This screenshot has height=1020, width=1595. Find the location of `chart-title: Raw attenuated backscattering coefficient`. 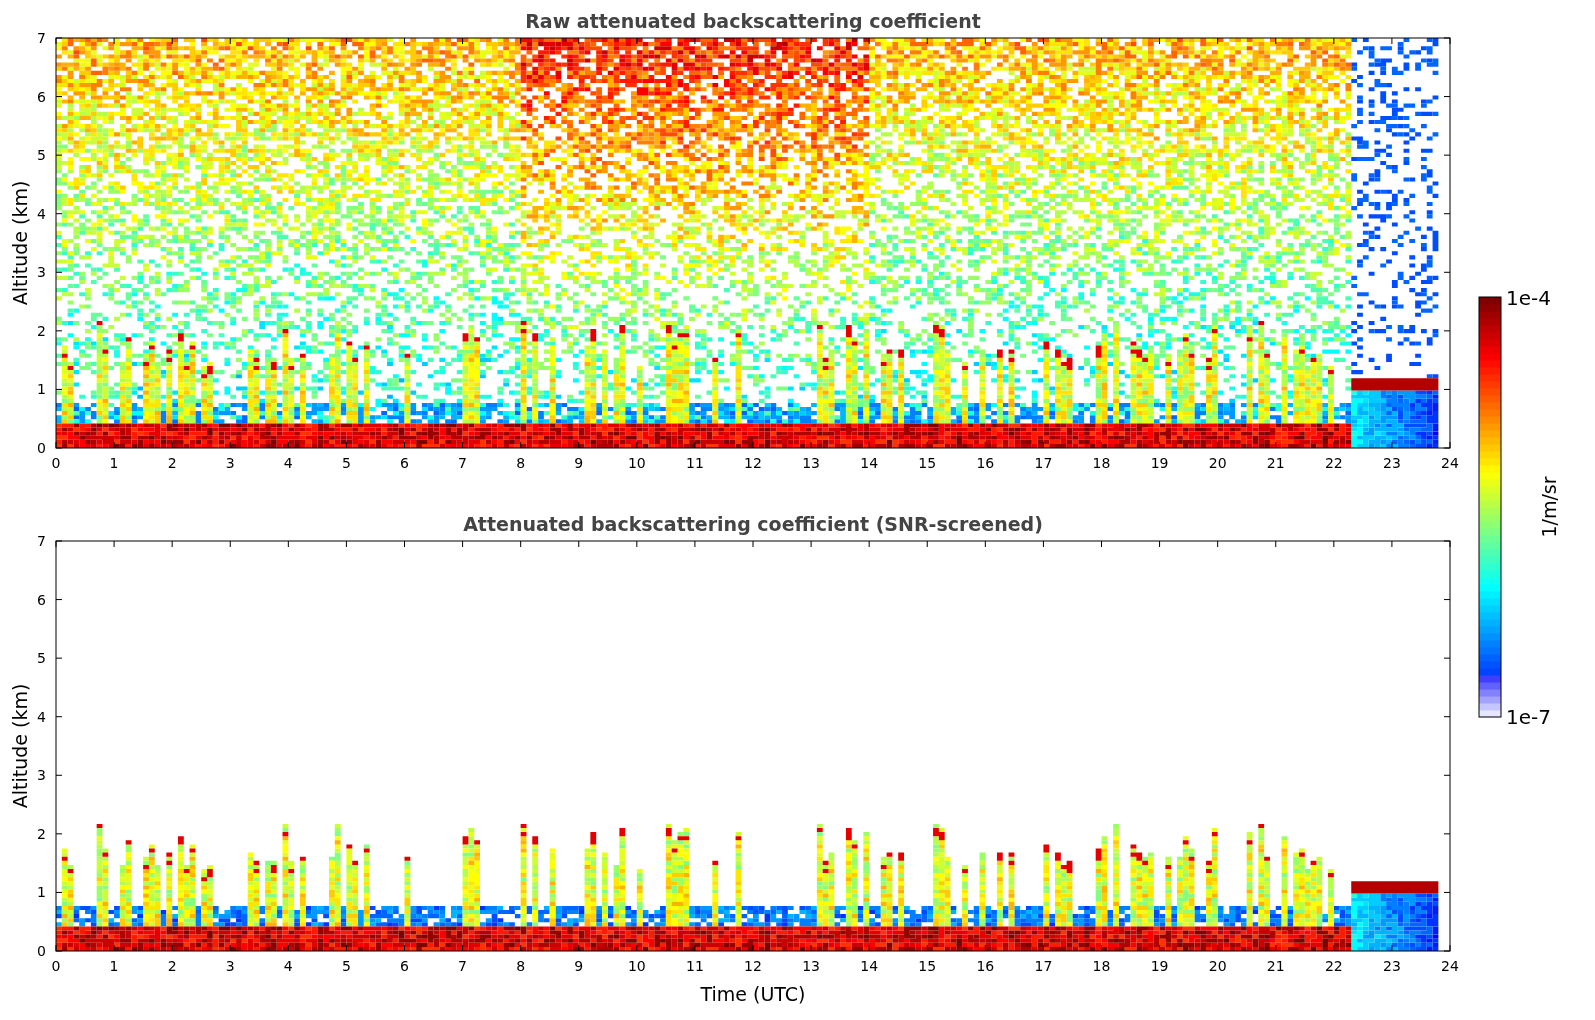

chart-title: Raw attenuated backscattering coefficient is located at coordinates (753, 21).